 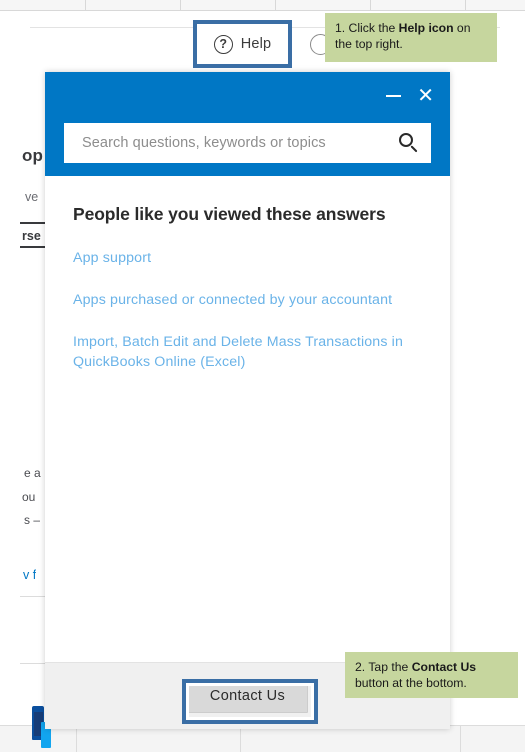 What do you see at coordinates (411, 683) in the screenshot?
I see `callout-2-suffix: button at the bottom.` at bounding box center [411, 683].